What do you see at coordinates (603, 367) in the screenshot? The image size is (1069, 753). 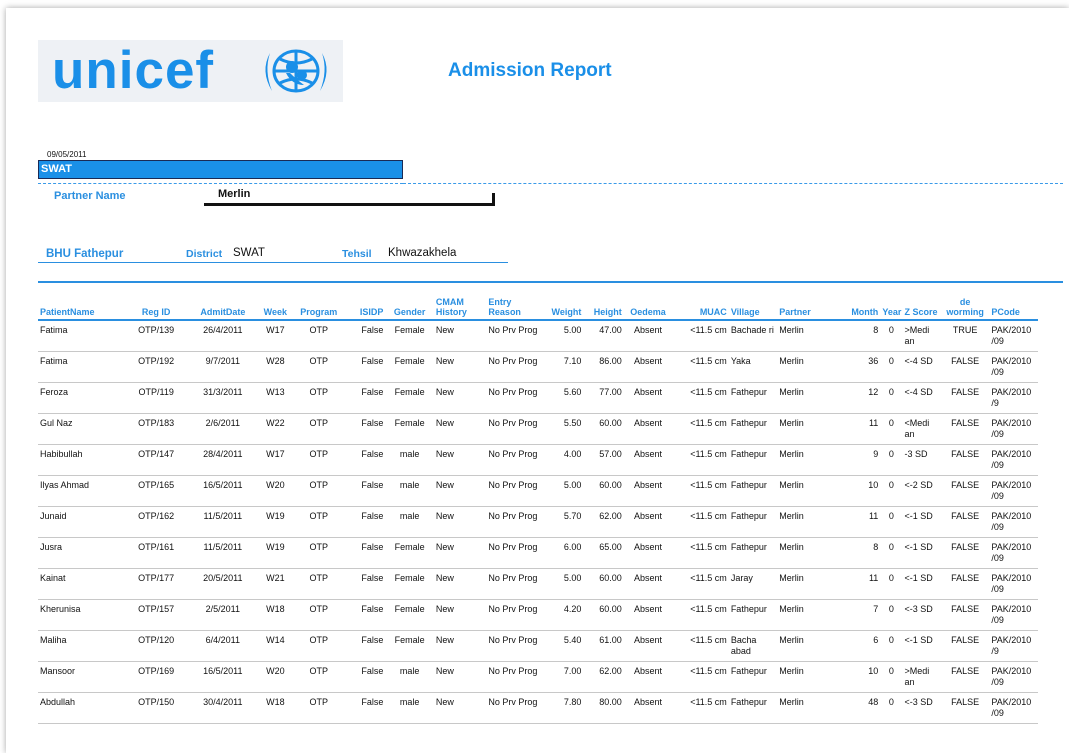 I see `table-cell: 86.00` at bounding box center [603, 367].